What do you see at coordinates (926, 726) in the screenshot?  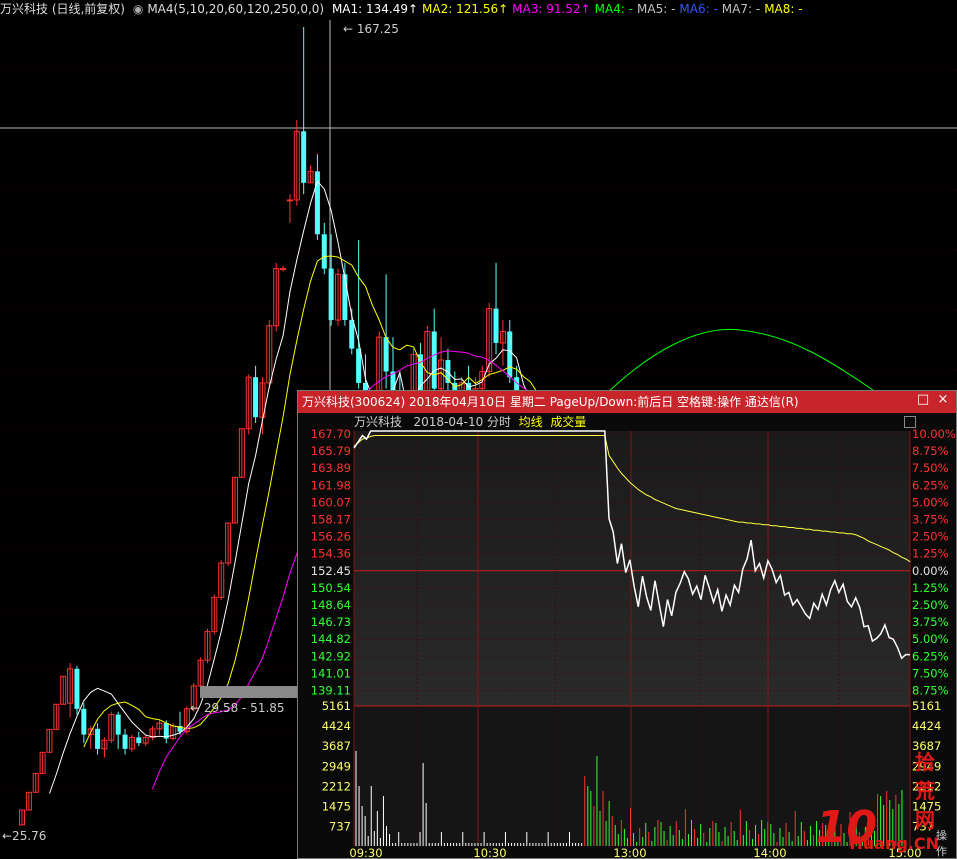 I see `volume-axis-label-right: 4424` at bounding box center [926, 726].